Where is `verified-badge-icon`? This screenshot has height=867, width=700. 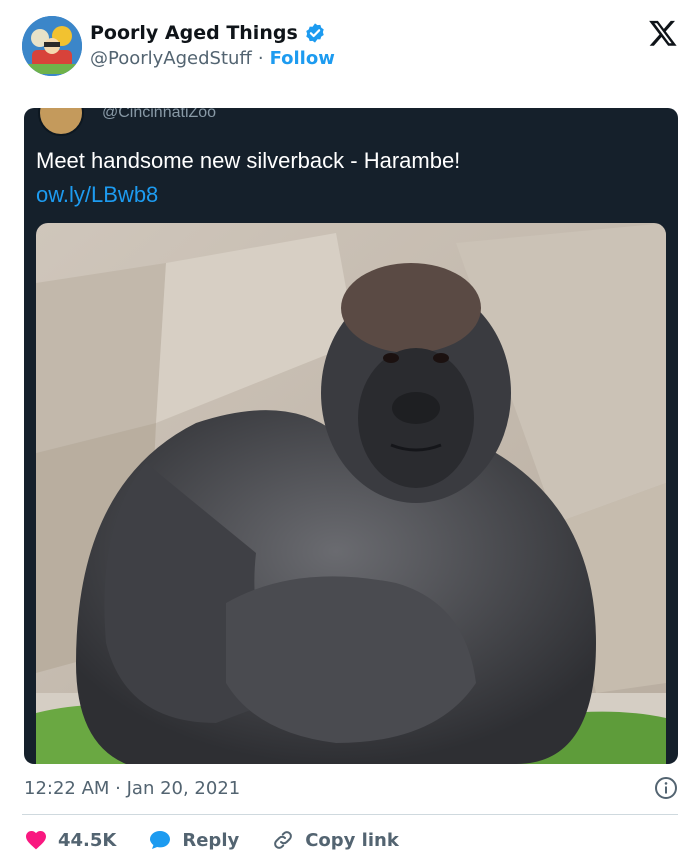 verified-badge-icon is located at coordinates (315, 33).